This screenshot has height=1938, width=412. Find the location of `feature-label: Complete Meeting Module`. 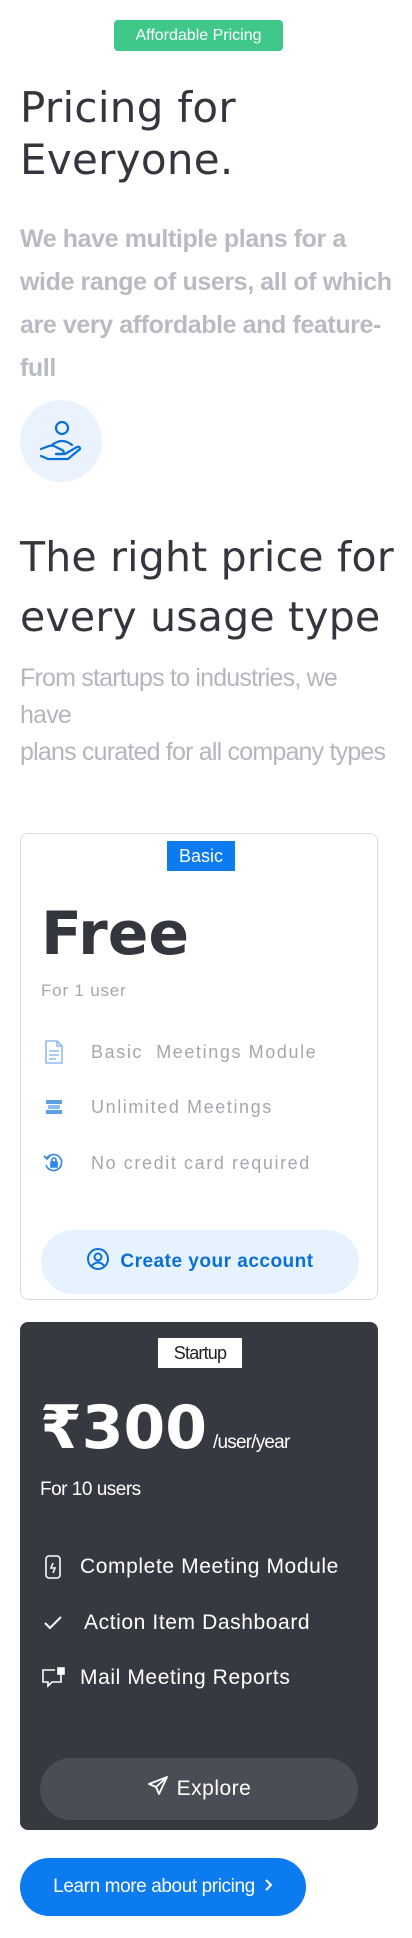

feature-label: Complete Meeting Module is located at coordinates (209, 1566).